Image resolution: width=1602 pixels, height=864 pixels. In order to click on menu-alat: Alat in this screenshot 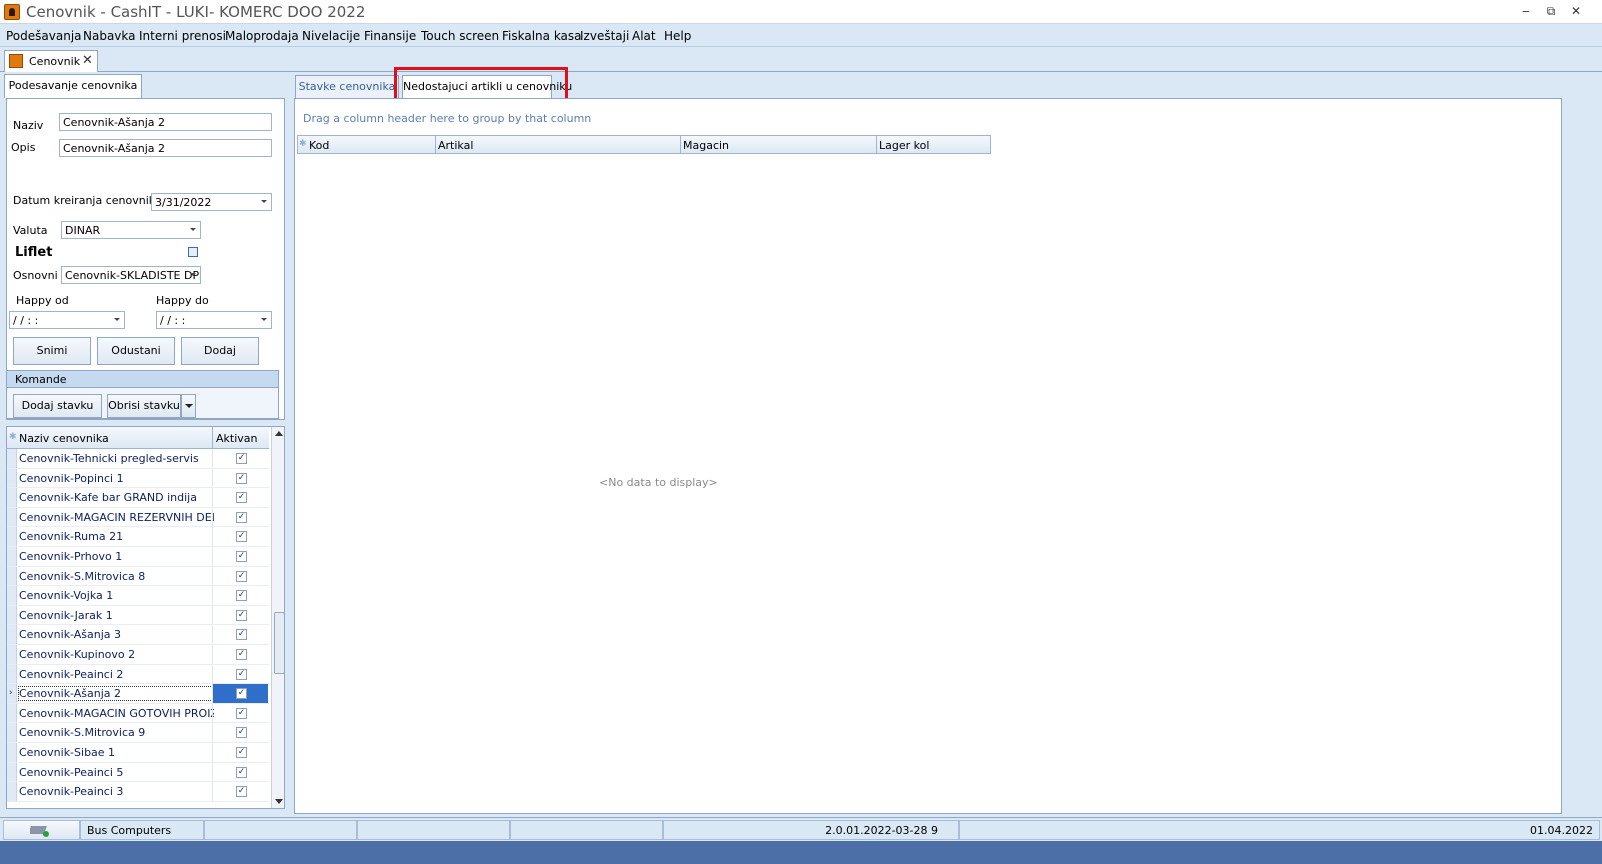, I will do `click(644, 36)`.